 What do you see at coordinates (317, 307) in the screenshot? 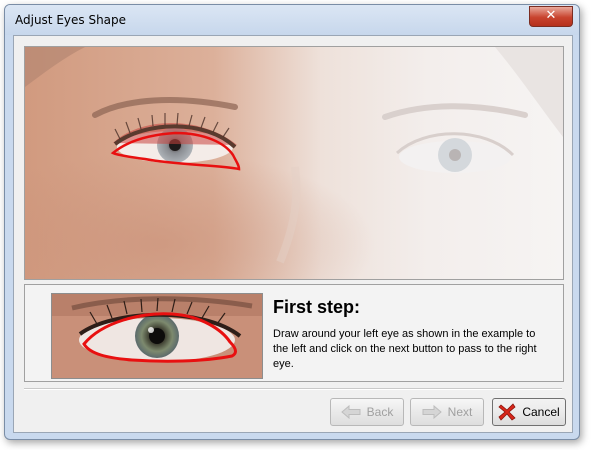
I see `step-heading: First step:` at bounding box center [317, 307].